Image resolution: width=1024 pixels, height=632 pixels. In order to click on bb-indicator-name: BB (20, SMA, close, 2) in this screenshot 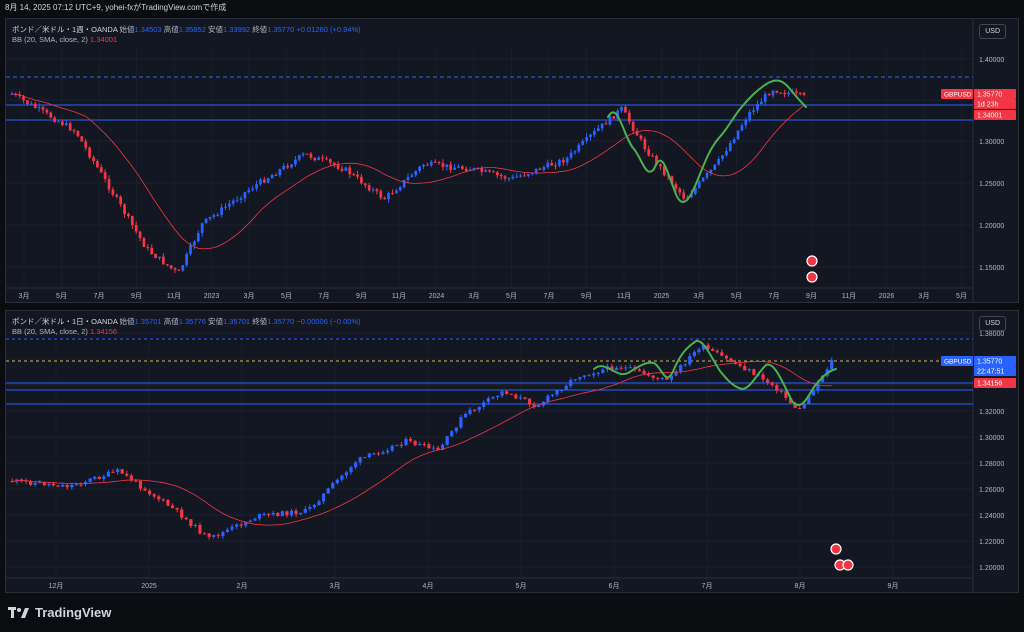, I will do `click(50, 331)`.